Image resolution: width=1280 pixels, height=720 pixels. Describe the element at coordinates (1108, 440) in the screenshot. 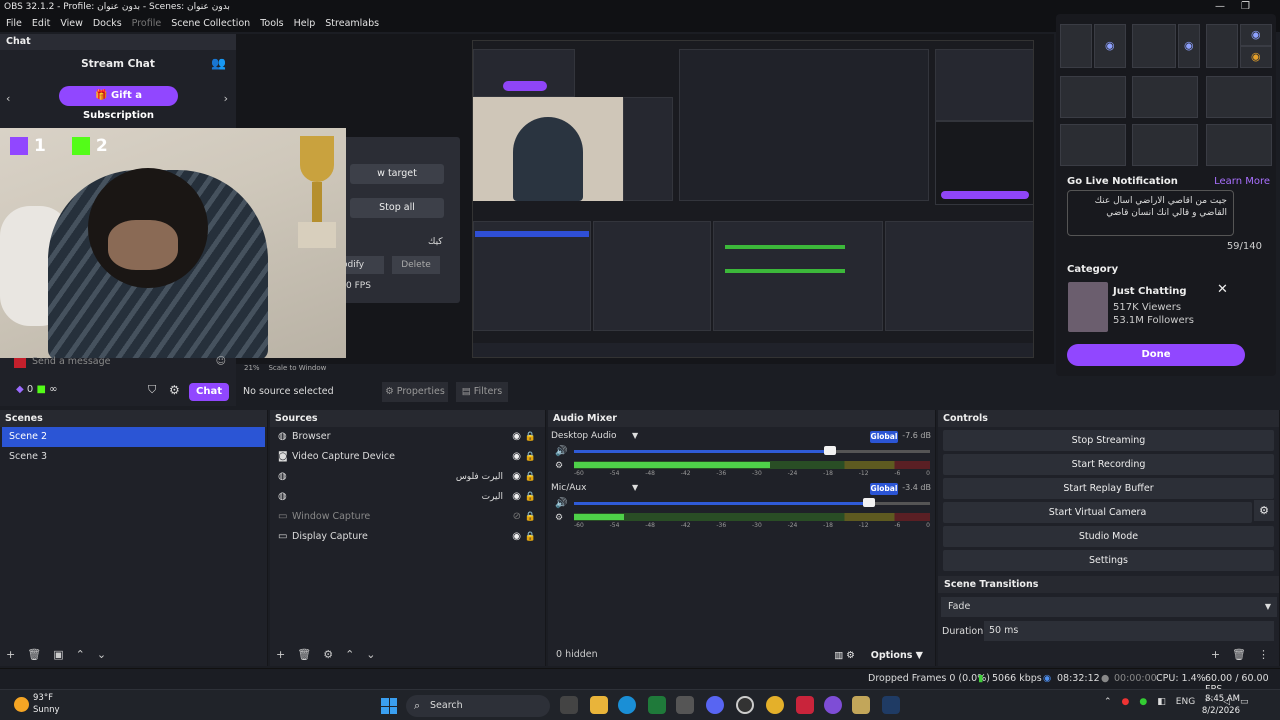

I see `stop-streaming-button: Stop Streaming` at that location.